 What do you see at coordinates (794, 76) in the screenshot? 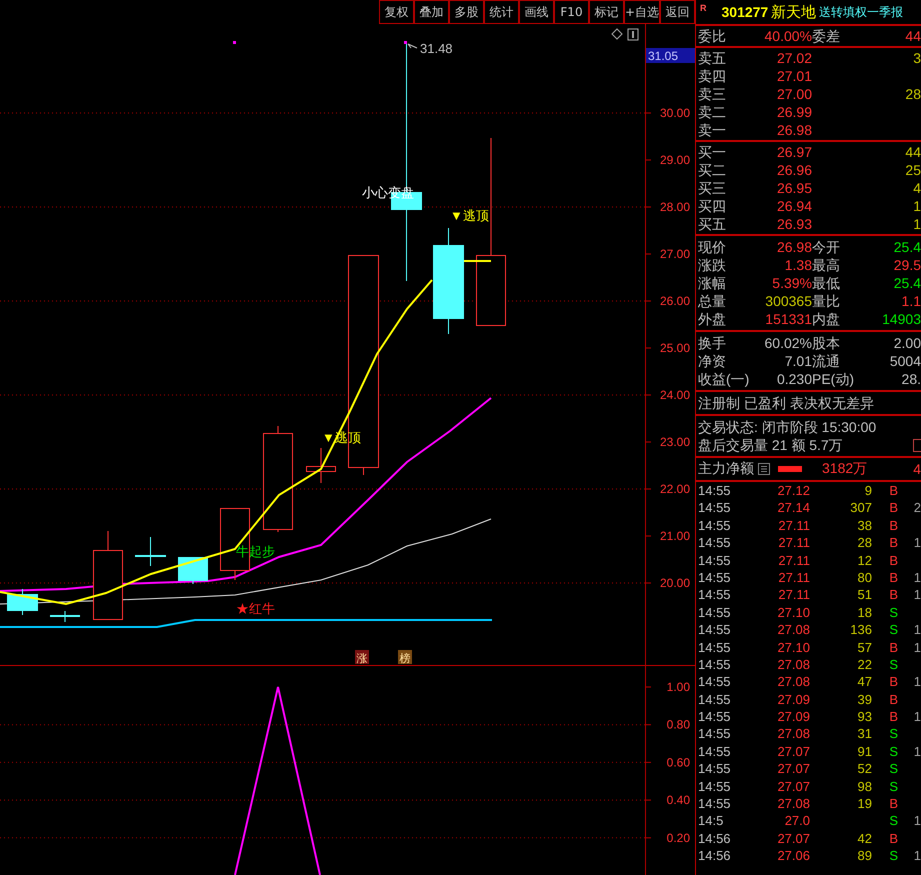
I see `order-price: 27.01` at bounding box center [794, 76].